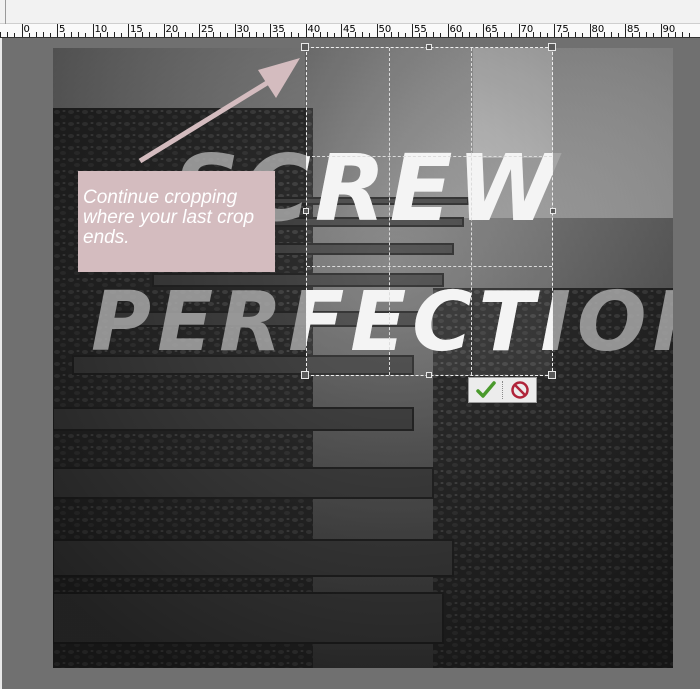 The height and width of the screenshot is (689, 700). What do you see at coordinates (552, 375) in the screenshot?
I see `crop-handle-bottom-right` at bounding box center [552, 375].